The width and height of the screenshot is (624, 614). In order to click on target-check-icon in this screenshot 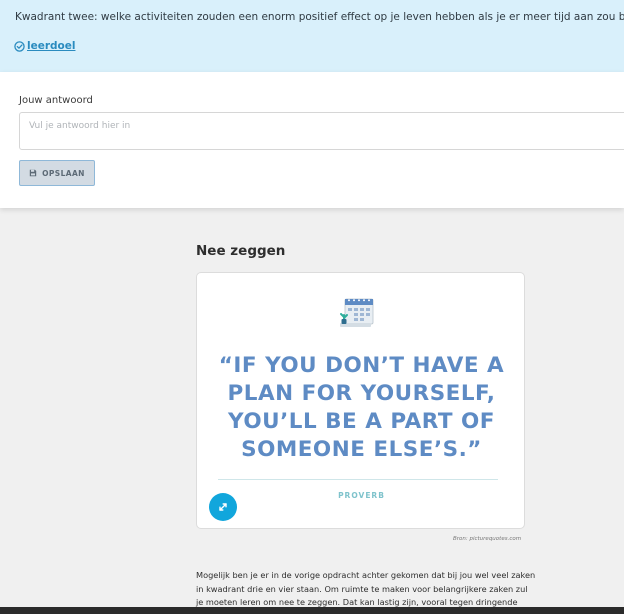, I will do `click(19, 46)`.